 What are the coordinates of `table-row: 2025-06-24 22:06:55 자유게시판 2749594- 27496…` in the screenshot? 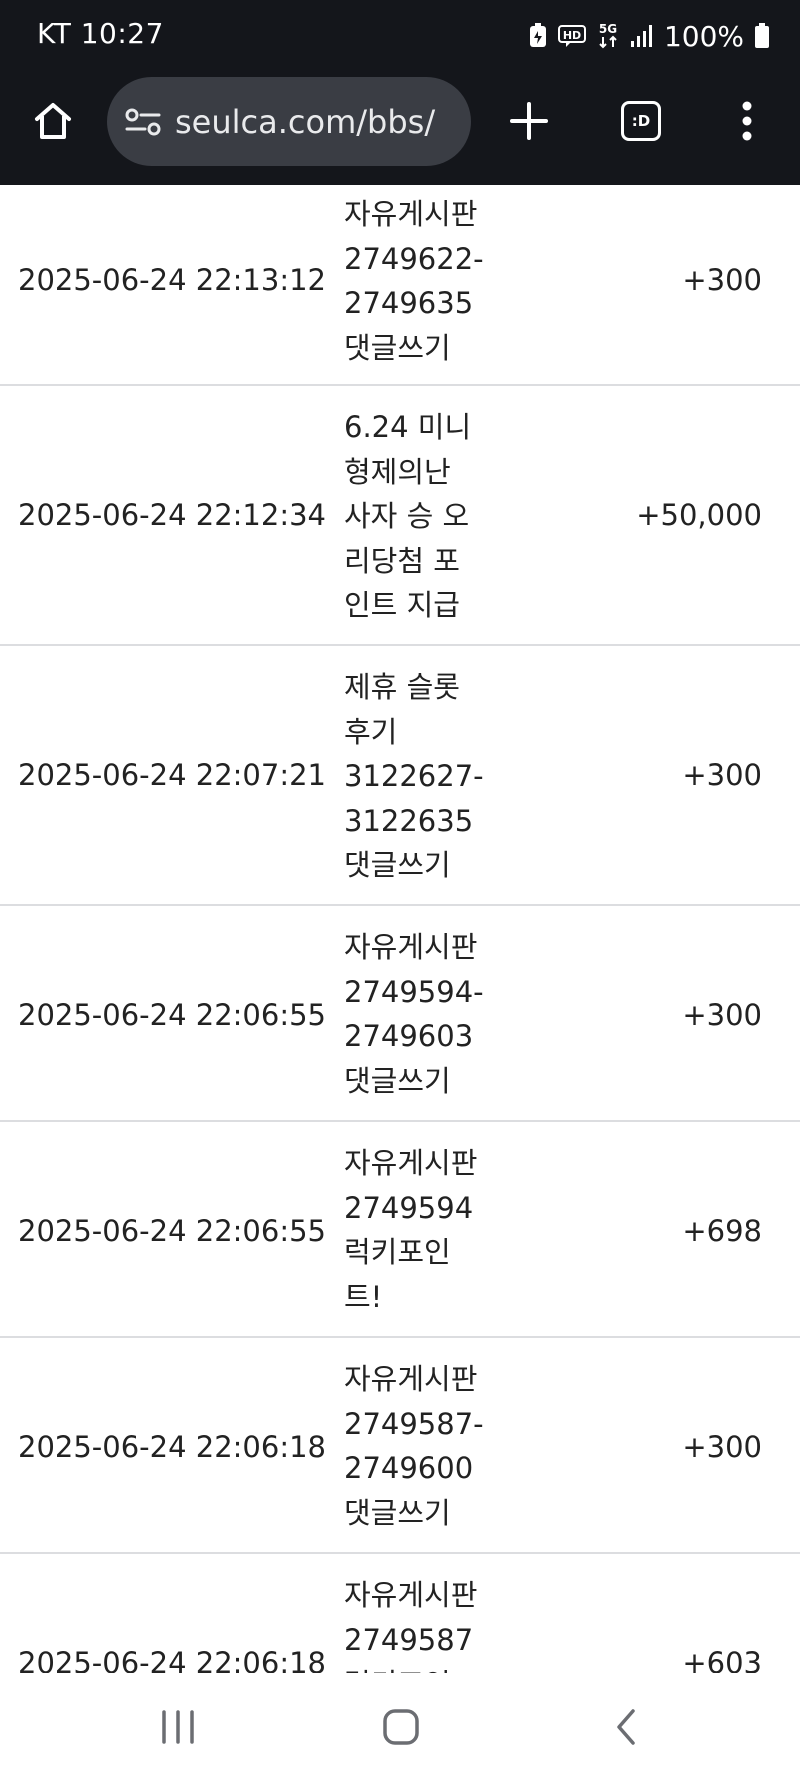 It's located at (400, 1014).